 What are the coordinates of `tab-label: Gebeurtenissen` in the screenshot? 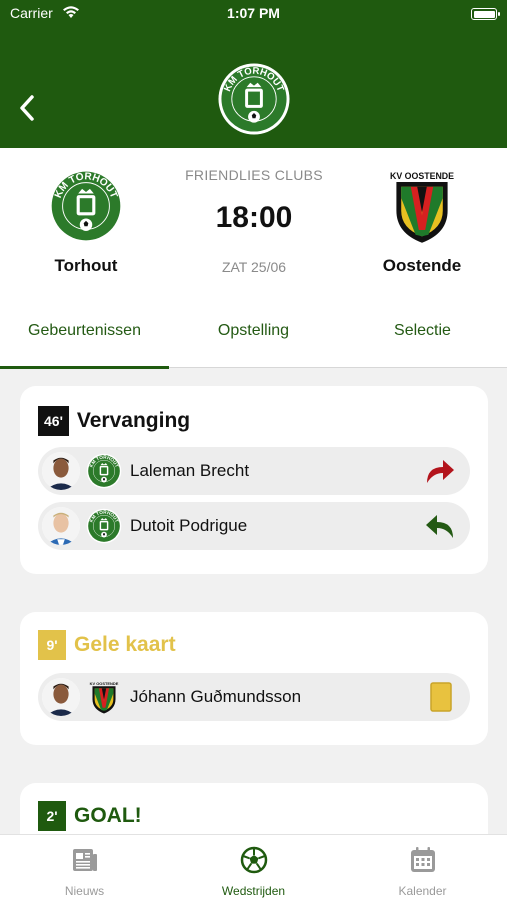 It's located at (84, 330).